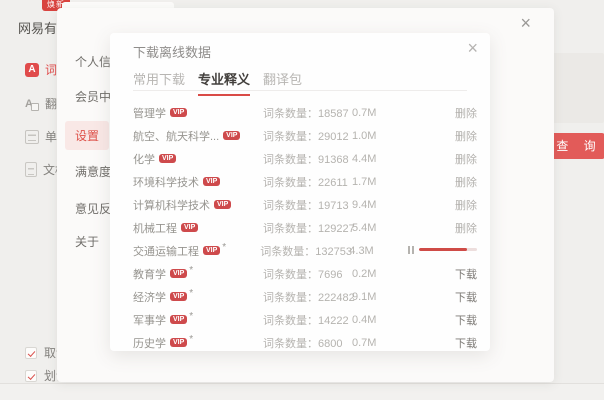  I want to click on tab-common-downloads: 常用下载, so click(159, 82).